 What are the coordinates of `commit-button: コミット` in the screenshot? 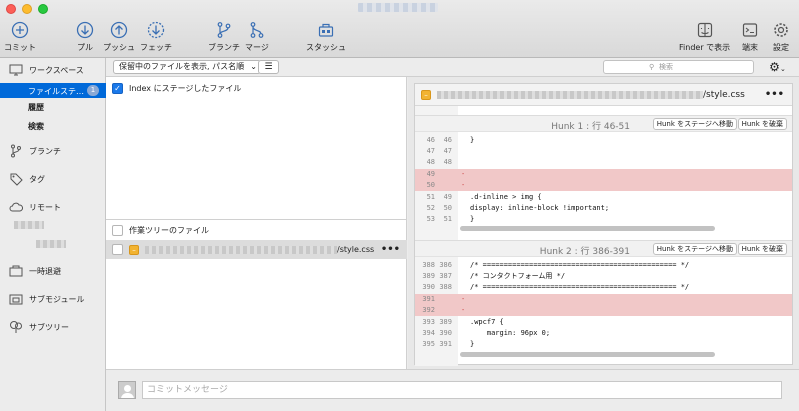 It's located at (20, 36).